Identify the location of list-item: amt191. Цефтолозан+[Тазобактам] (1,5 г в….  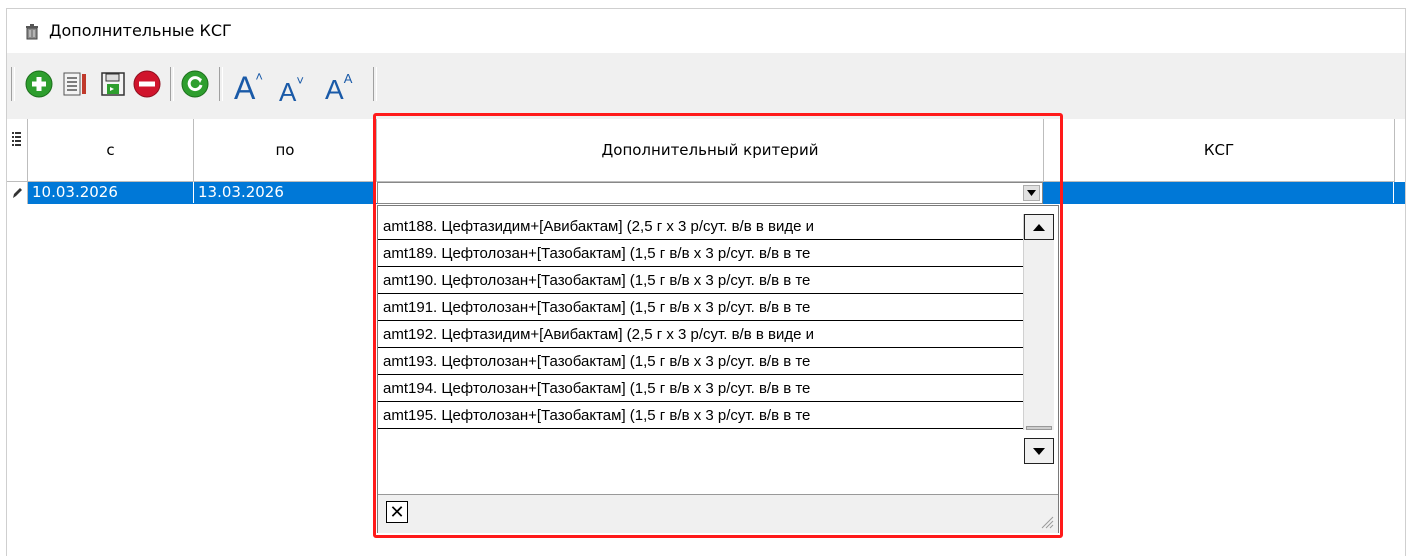
(700, 308).